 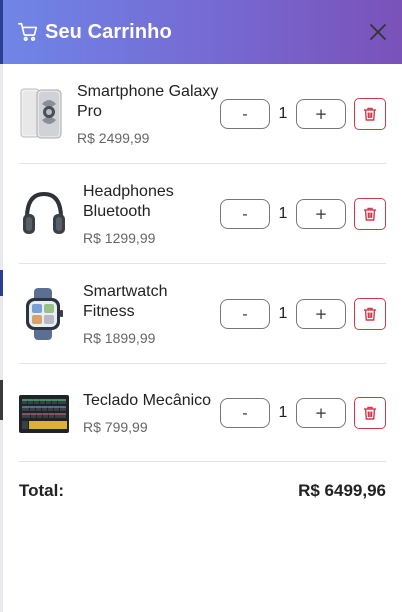 What do you see at coordinates (128, 201) in the screenshot?
I see `product-name: Headphones Bluetooth` at bounding box center [128, 201].